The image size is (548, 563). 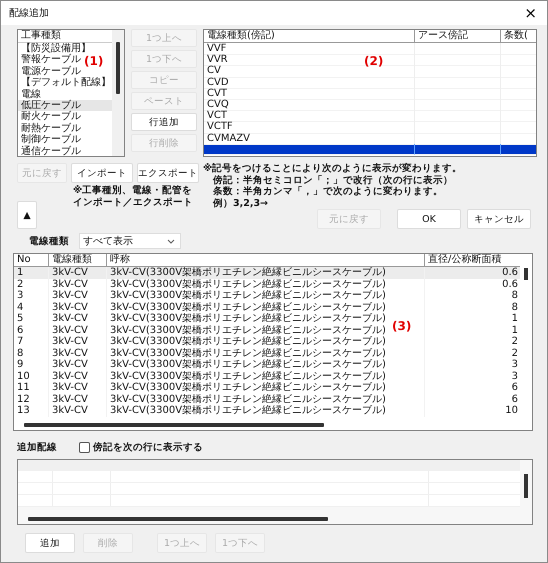 What do you see at coordinates (267, 342) in the screenshot?
I see `table-row: 7 3kV-CV 3kV-CV(3300V架橋ポリエチレン絶縁ビニルシースケーブル) 2` at bounding box center [267, 342].